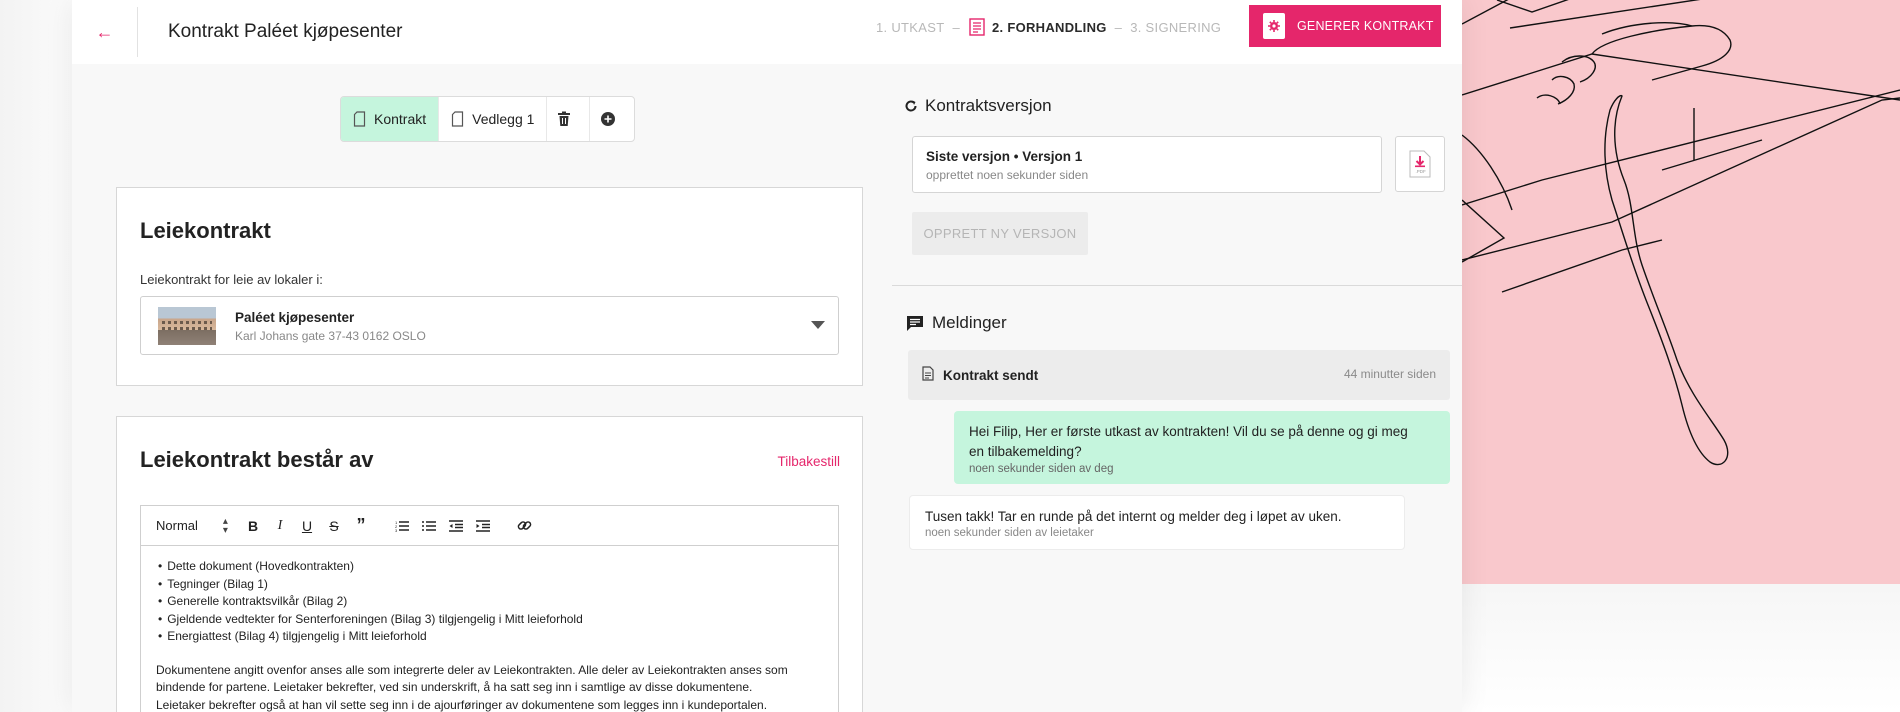 This screenshot has width=1900, height=712. Describe the element at coordinates (991, 375) in the screenshot. I see `event-label: Kontrakt sendt` at that location.